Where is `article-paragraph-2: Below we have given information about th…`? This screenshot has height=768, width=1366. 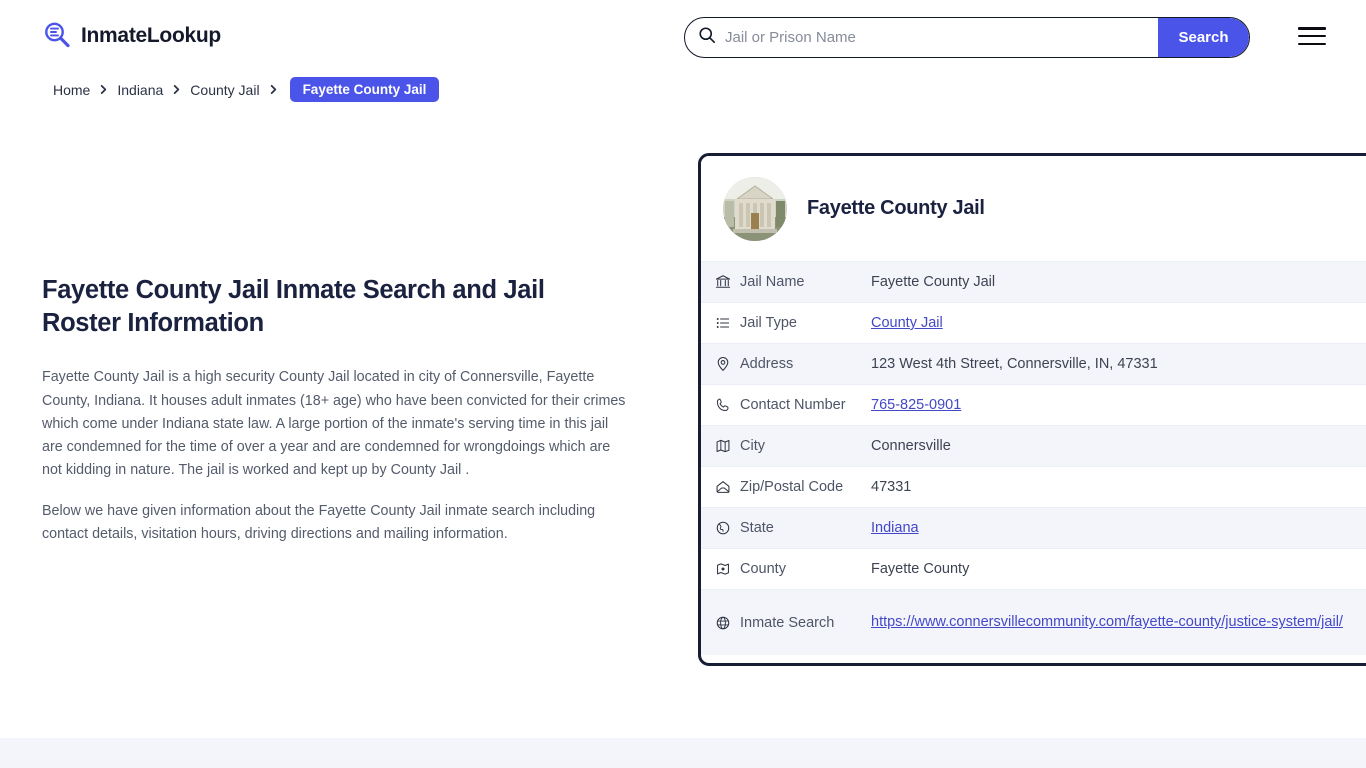 article-paragraph-2: Below we have given information about th… is located at coordinates (319, 522).